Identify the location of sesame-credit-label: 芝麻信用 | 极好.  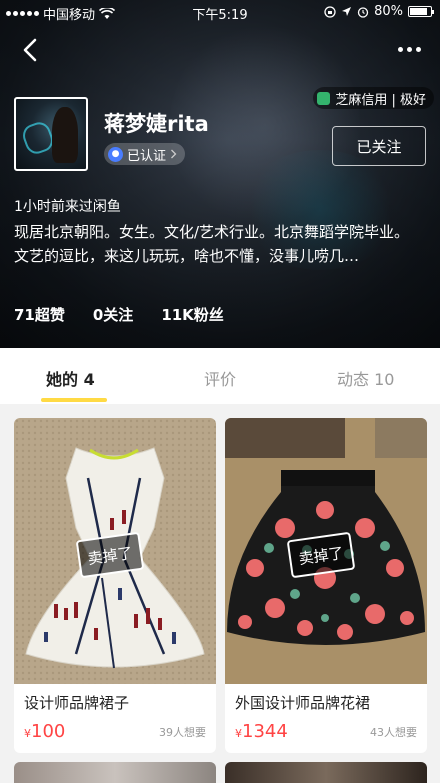
(380, 100).